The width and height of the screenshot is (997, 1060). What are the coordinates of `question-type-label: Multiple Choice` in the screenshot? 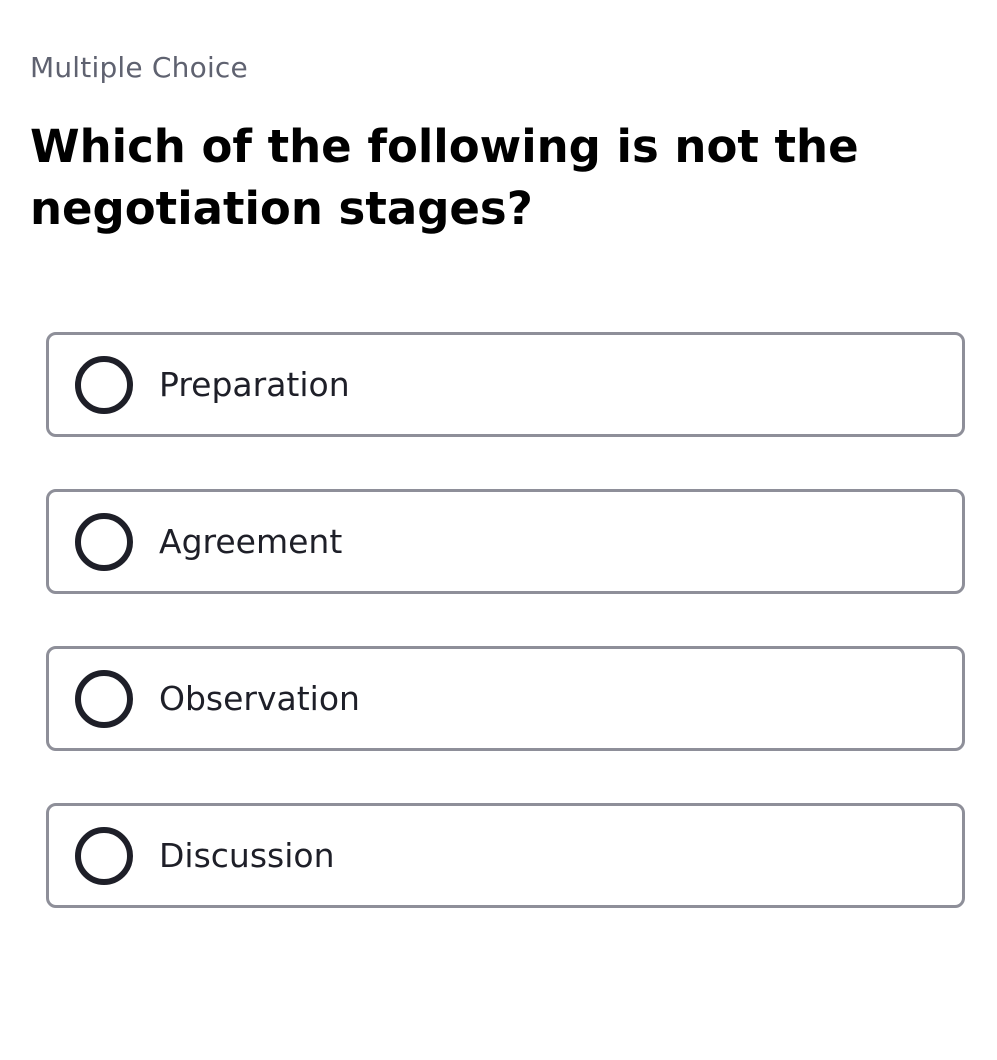 It's located at (139, 67).